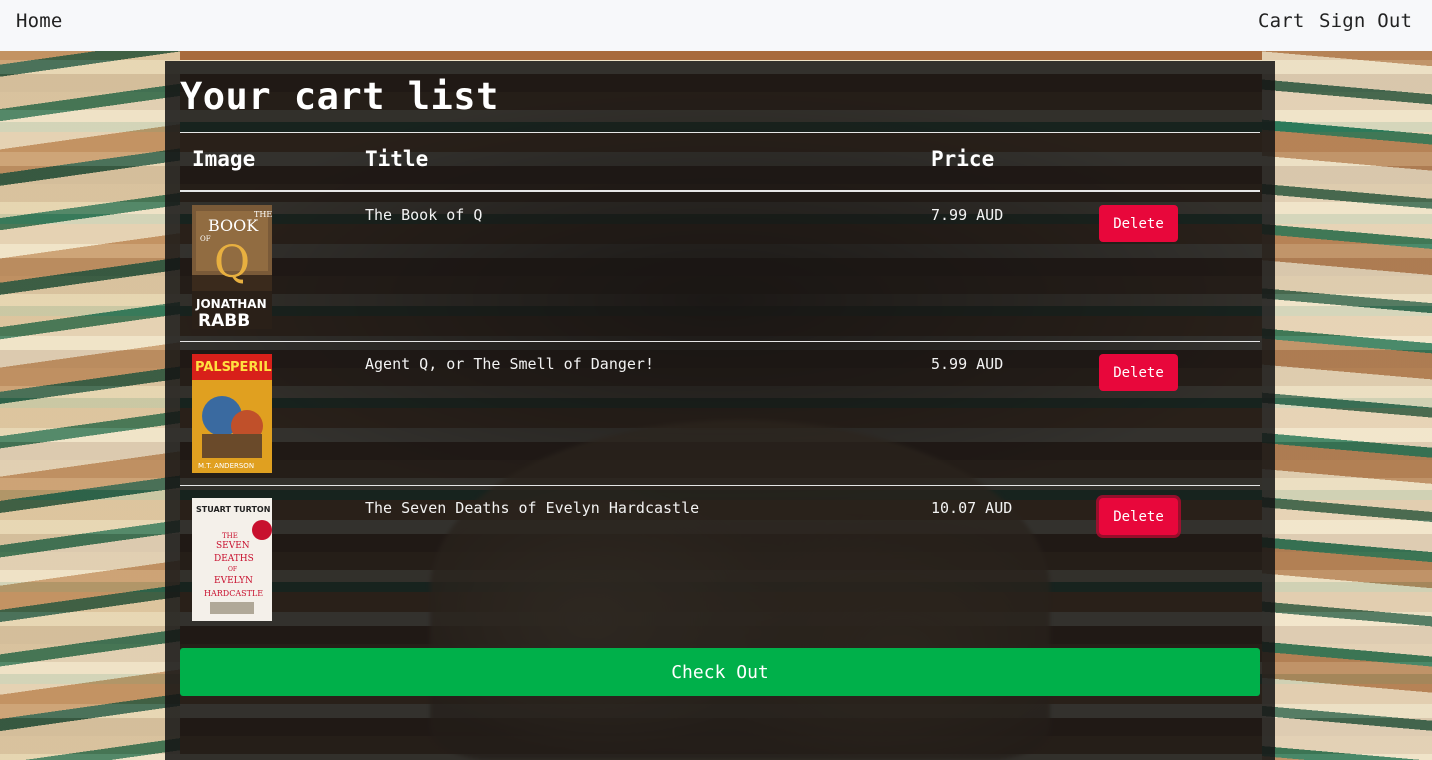 Image resolution: width=1432 pixels, height=760 pixels. I want to click on svg-text: THE, so click(230, 536).